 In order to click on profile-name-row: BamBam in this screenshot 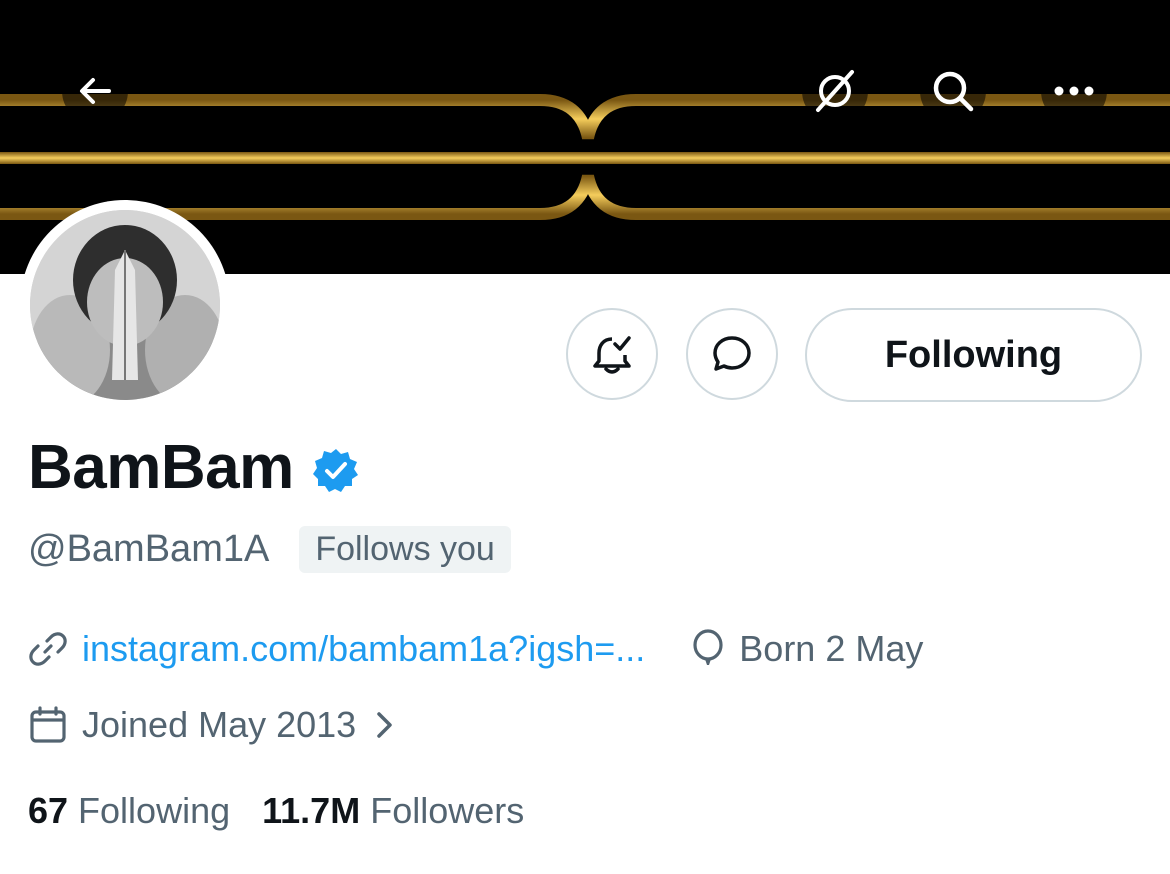, I will do `click(194, 467)`.